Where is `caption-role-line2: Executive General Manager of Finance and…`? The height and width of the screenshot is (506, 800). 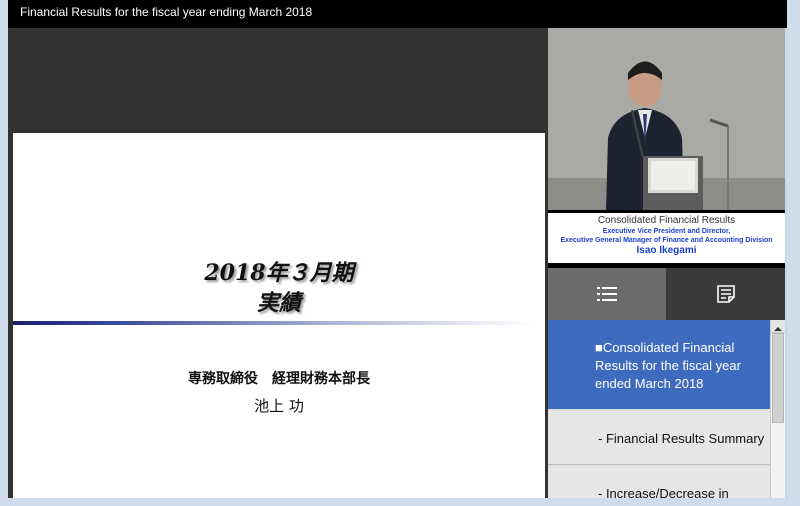 caption-role-line2: Executive General Manager of Finance and… is located at coordinates (666, 240).